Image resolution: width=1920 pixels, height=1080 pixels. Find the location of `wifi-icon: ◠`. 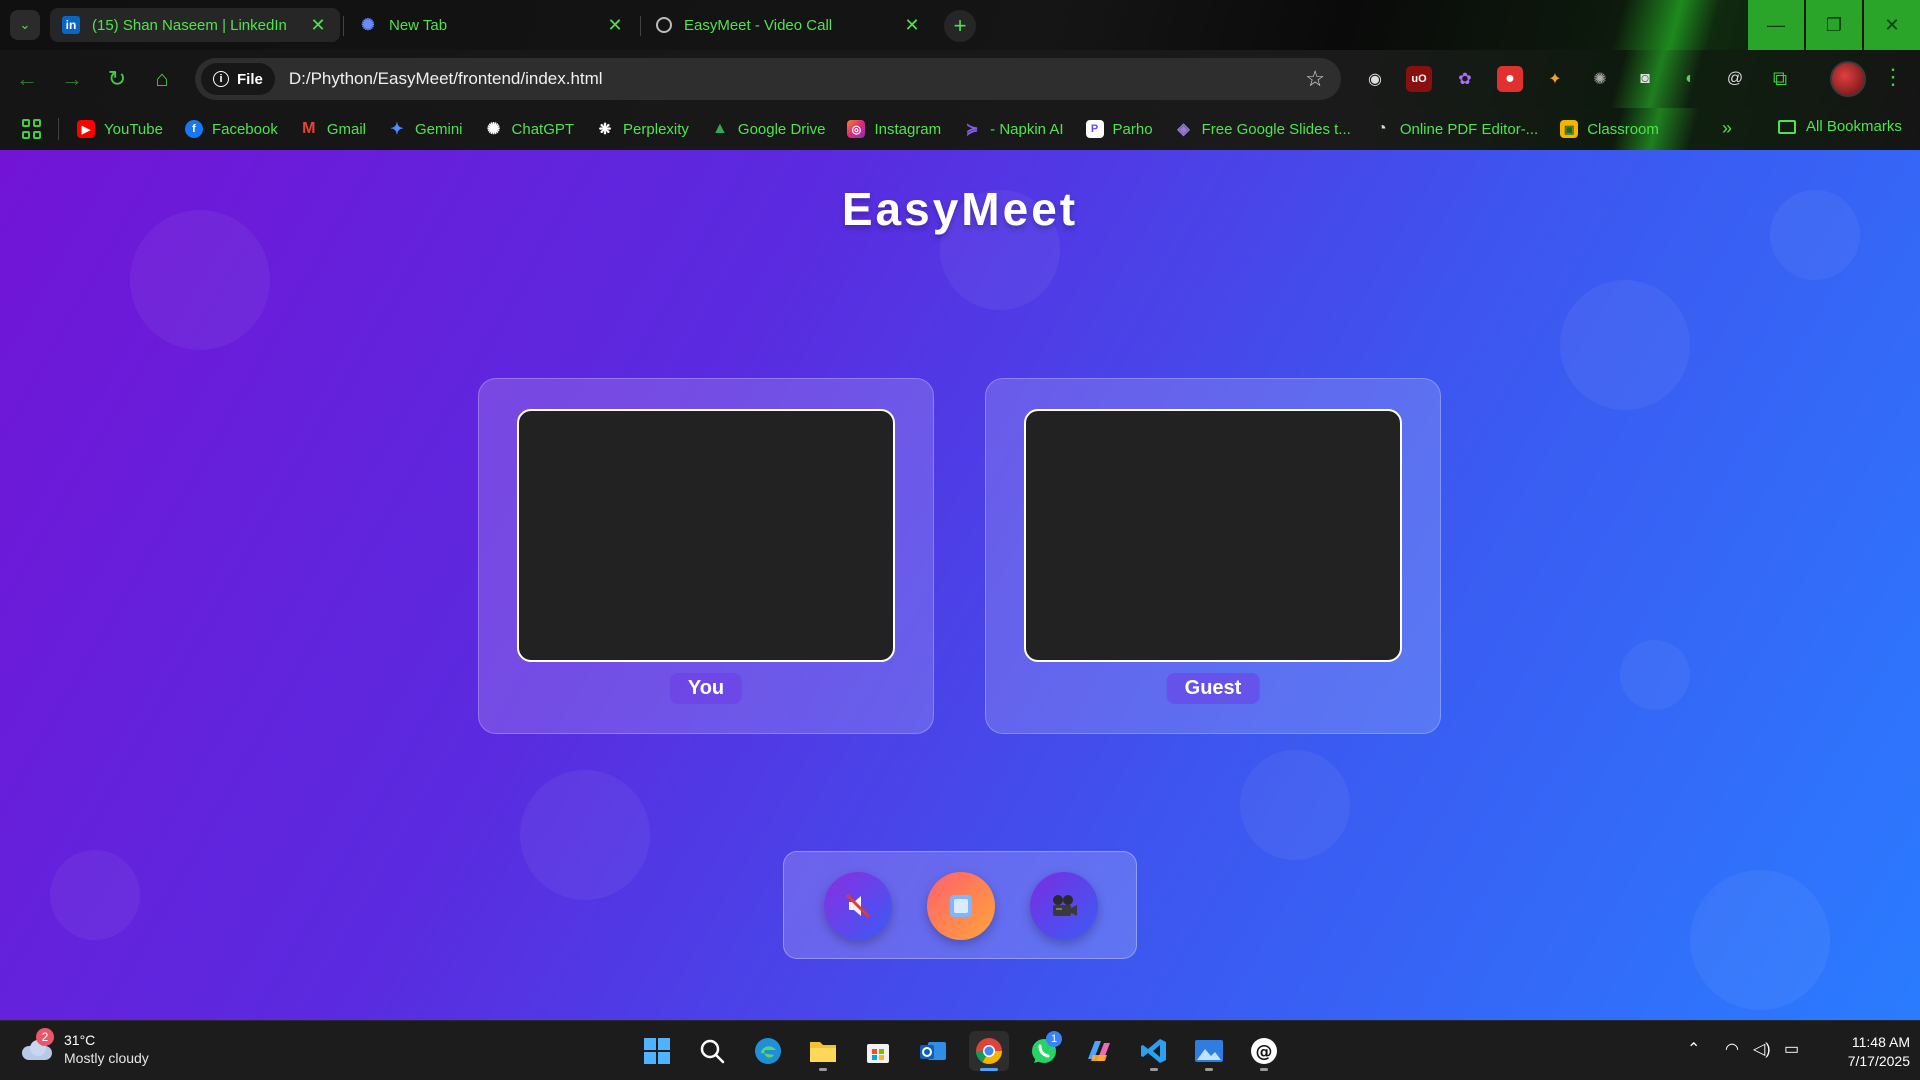

wifi-icon: ◠ is located at coordinates (1732, 1049).